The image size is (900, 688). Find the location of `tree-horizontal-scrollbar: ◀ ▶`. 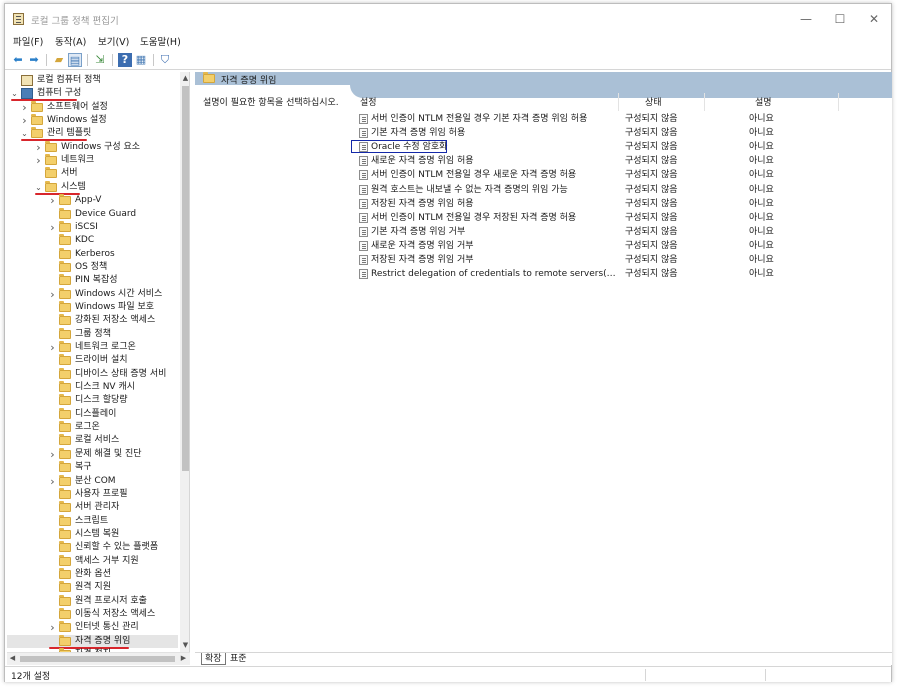

tree-horizontal-scrollbar: ◀ ▶ is located at coordinates (98, 658).